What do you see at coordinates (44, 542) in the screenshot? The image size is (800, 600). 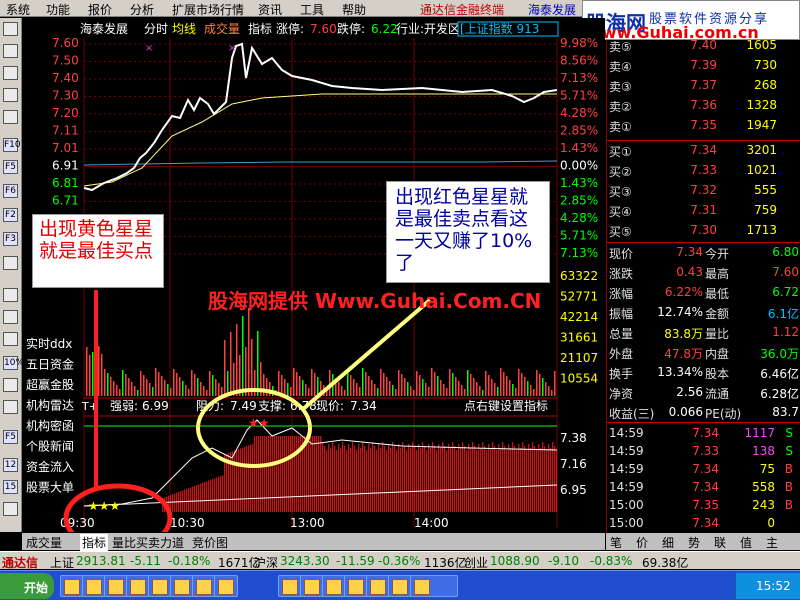 I see `tab-volume: 成交量` at bounding box center [44, 542].